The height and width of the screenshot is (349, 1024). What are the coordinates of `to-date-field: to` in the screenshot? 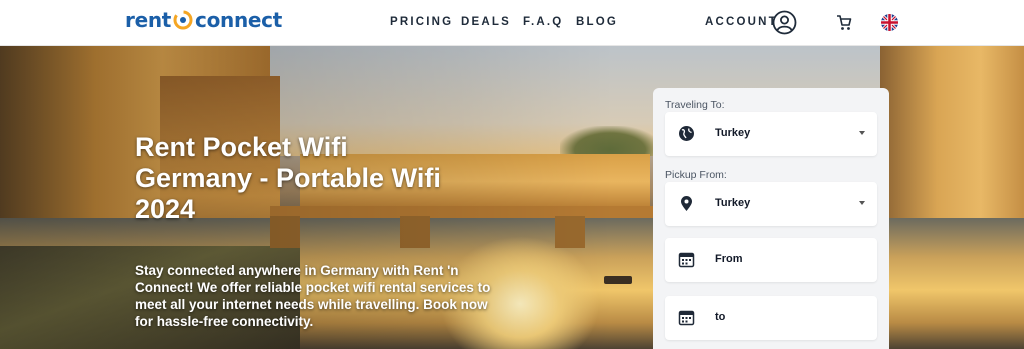 It's located at (771, 318).